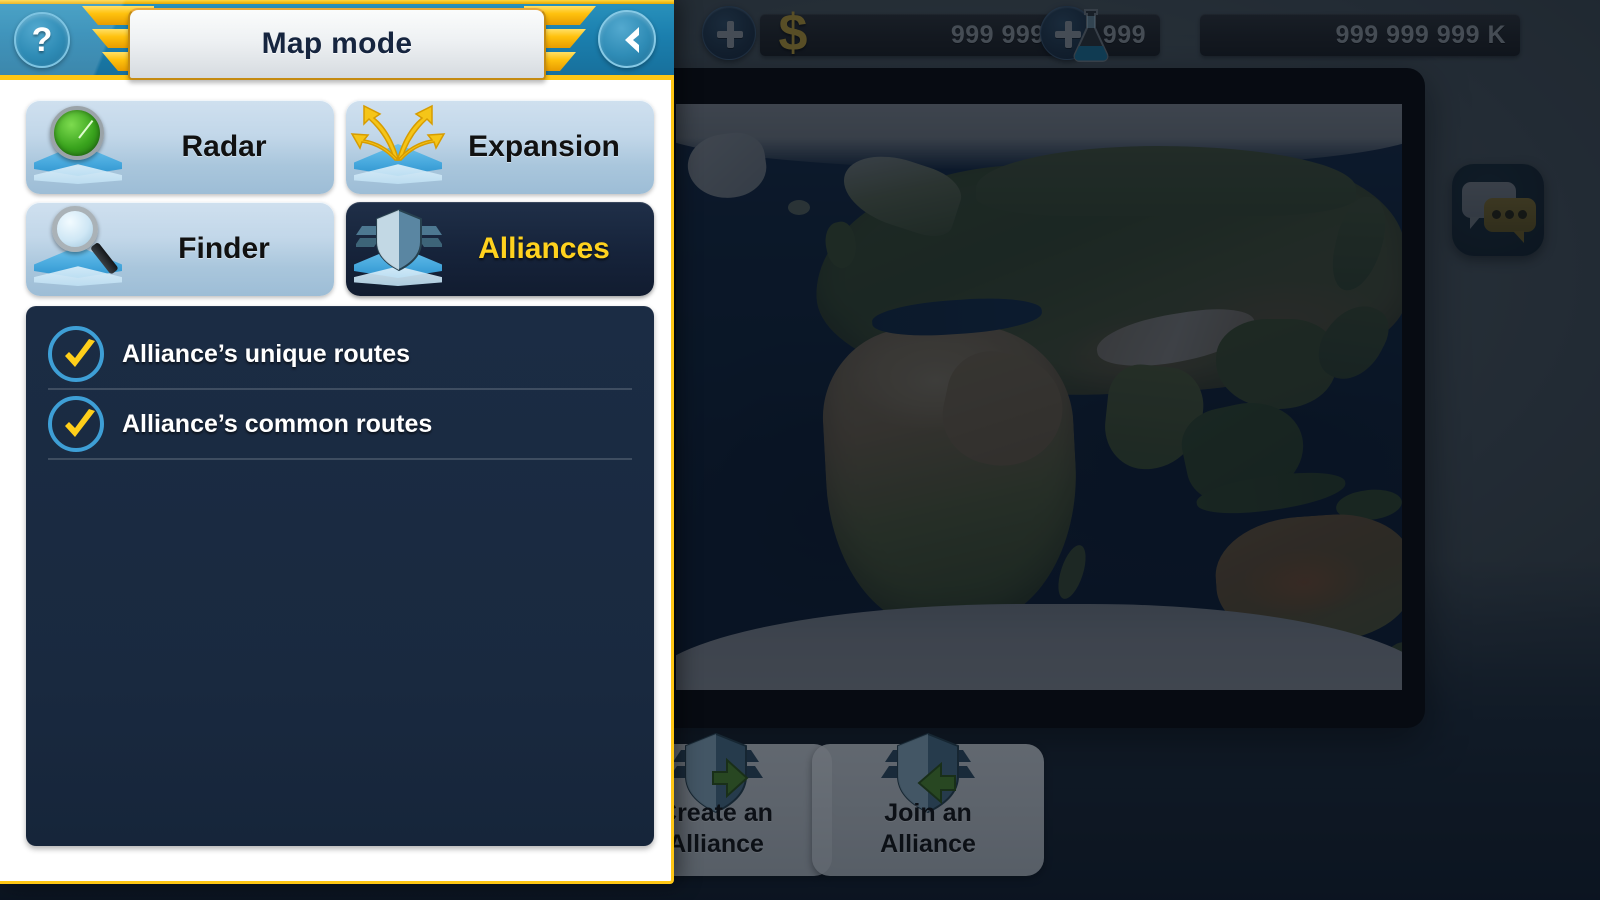 Image resolution: width=1600 pixels, height=900 pixels. What do you see at coordinates (398, 147) in the screenshot?
I see `expansion-map-icon` at bounding box center [398, 147].